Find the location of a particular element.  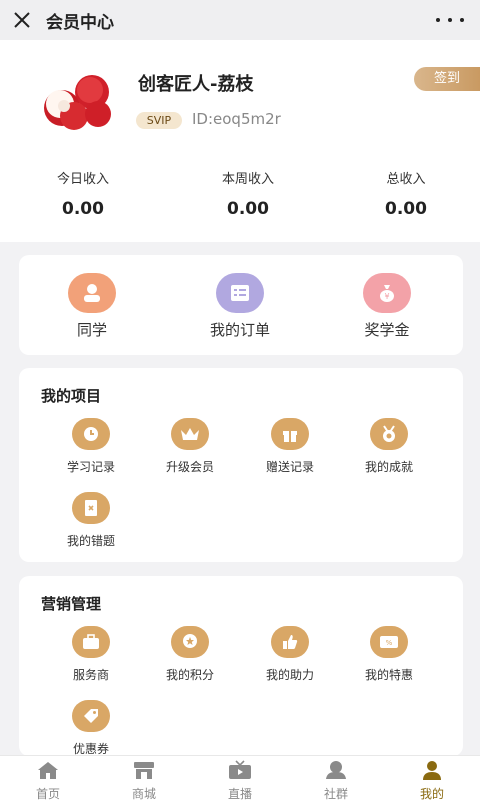

coupon-icon is located at coordinates (91, 716).